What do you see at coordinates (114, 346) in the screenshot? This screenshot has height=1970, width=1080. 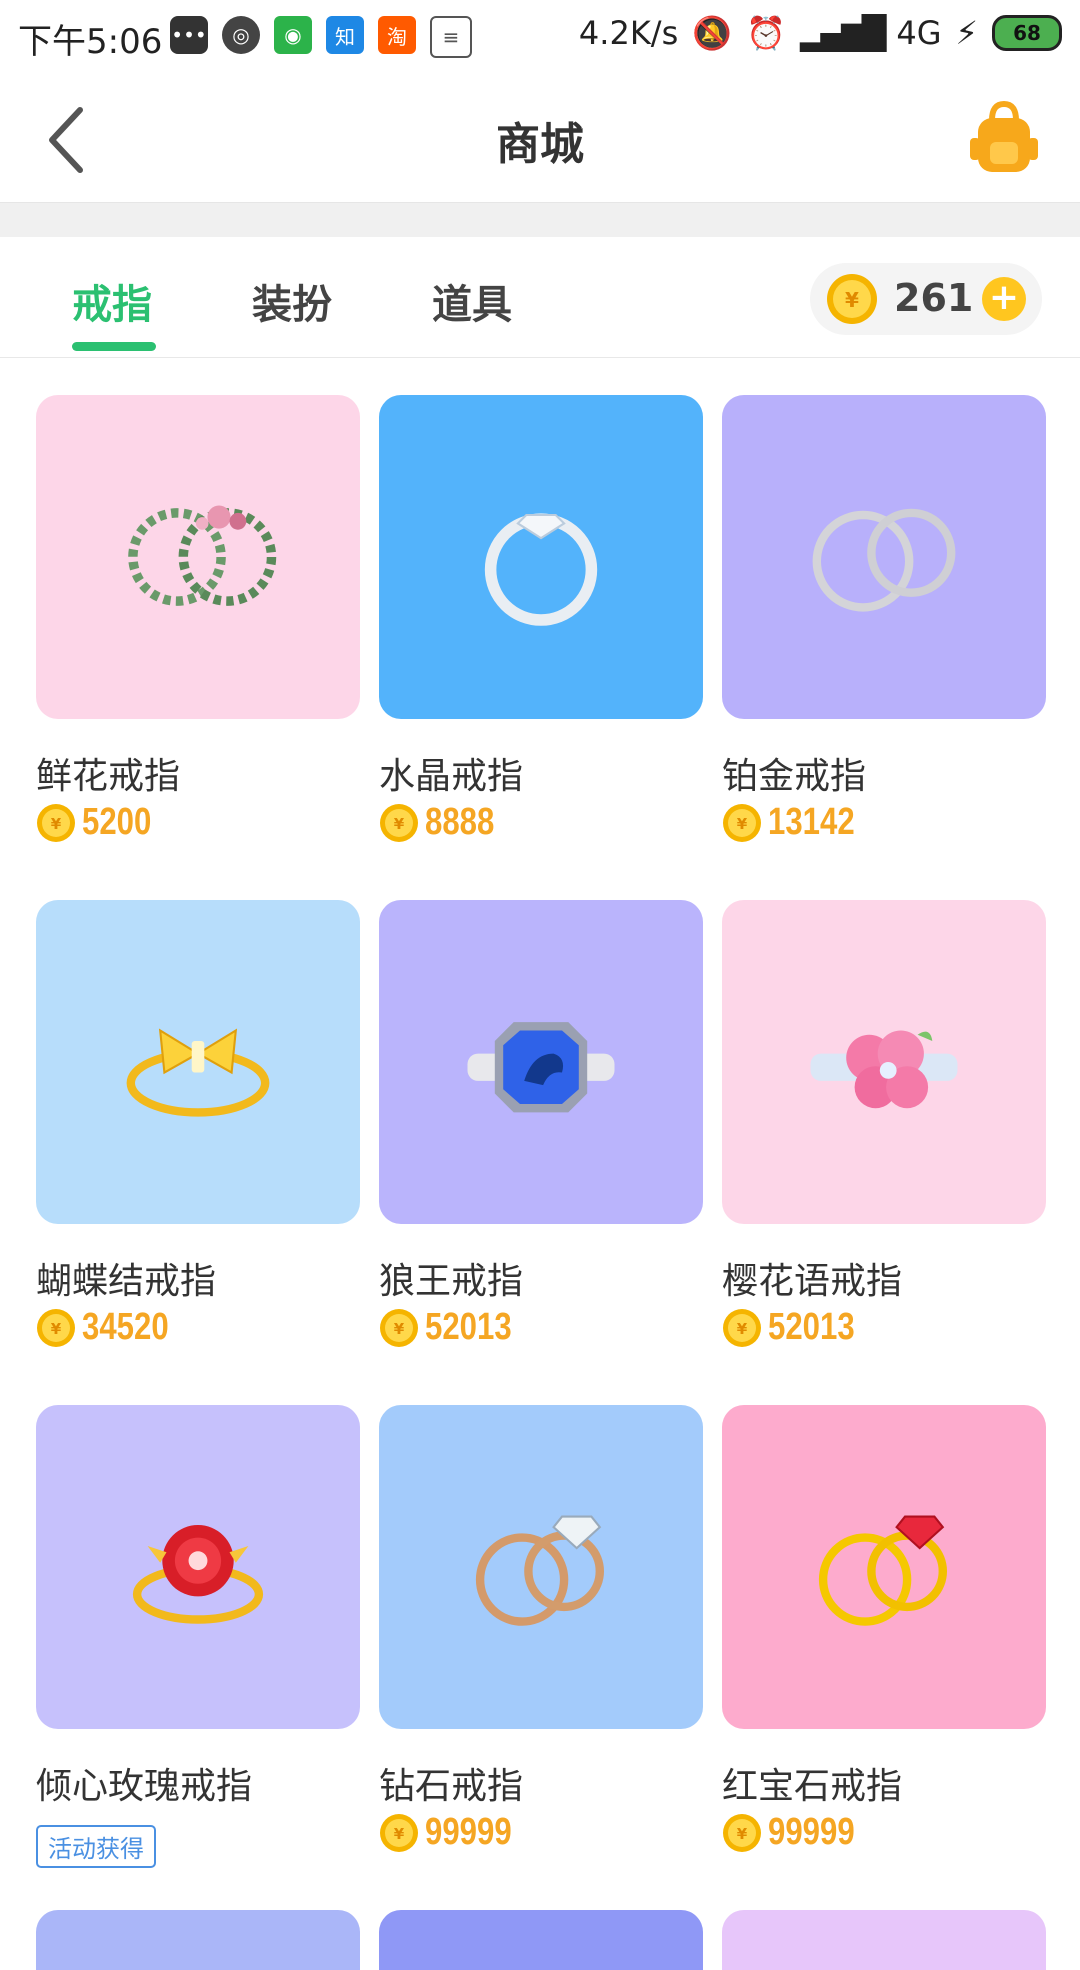 I see `active-tab-indicator` at bounding box center [114, 346].